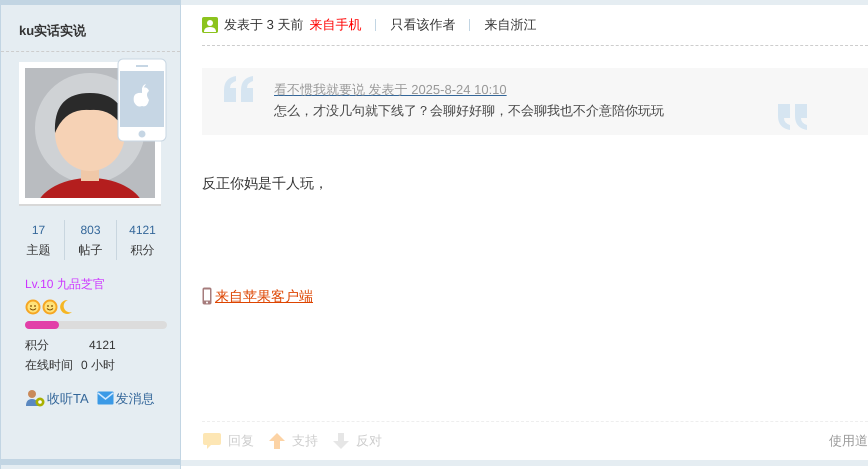  I want to click on stat-label: 帖子, so click(90, 250).